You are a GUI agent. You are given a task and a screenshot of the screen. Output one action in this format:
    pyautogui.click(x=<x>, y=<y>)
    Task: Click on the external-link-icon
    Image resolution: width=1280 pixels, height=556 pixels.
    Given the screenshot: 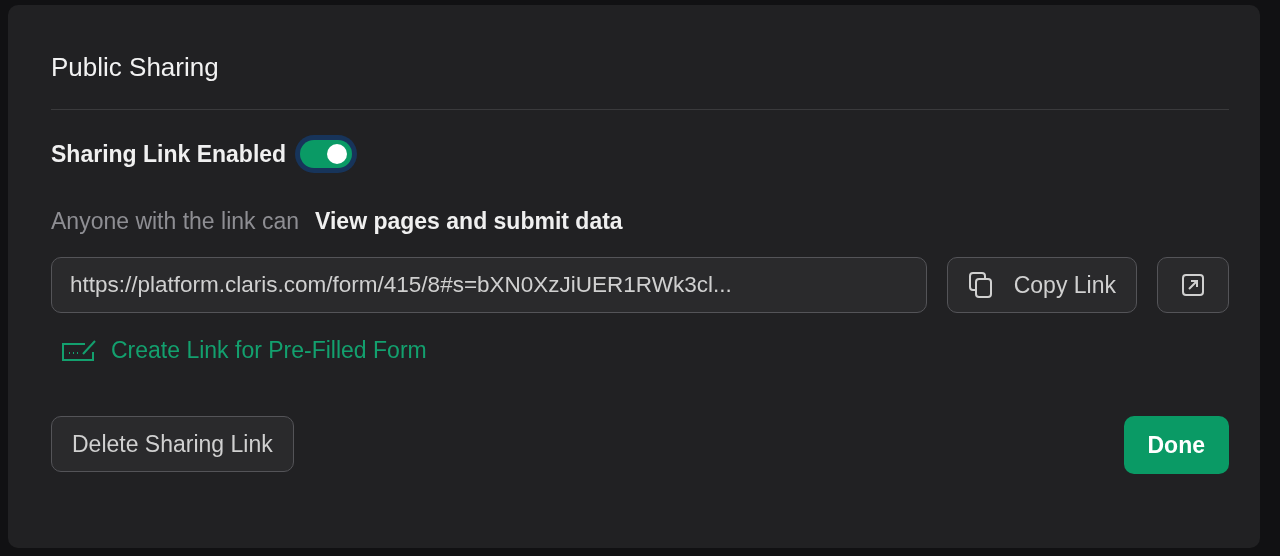 What is the action you would take?
    pyautogui.click(x=1193, y=285)
    